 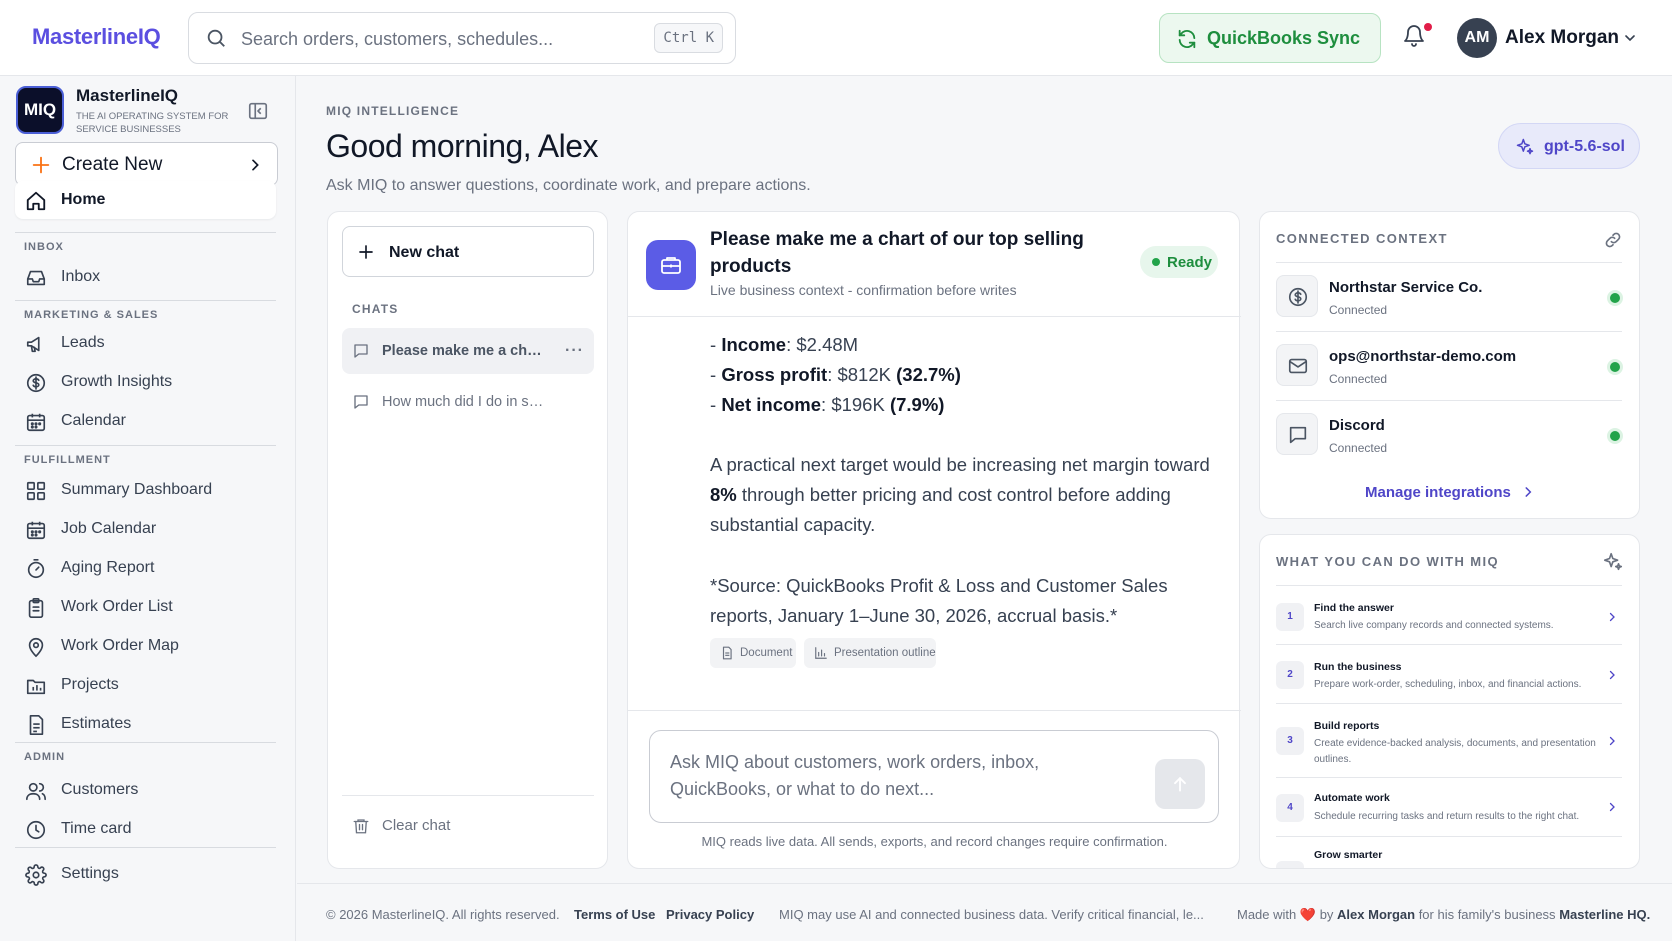 What do you see at coordinates (36, 608) in the screenshot?
I see `clipboard-icon` at bounding box center [36, 608].